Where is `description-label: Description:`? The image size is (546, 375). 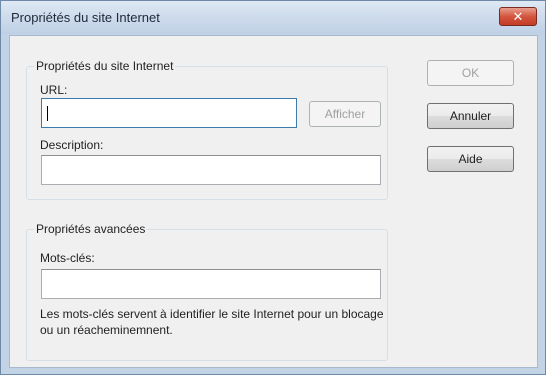
description-label: Description: is located at coordinates (72, 145).